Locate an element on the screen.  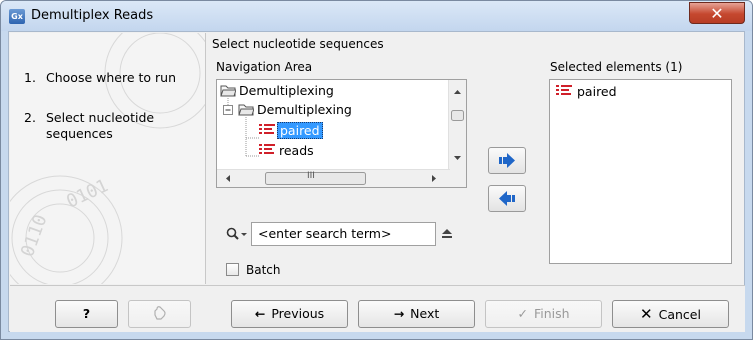
search-placeholder: <enter search term> is located at coordinates (325, 233).